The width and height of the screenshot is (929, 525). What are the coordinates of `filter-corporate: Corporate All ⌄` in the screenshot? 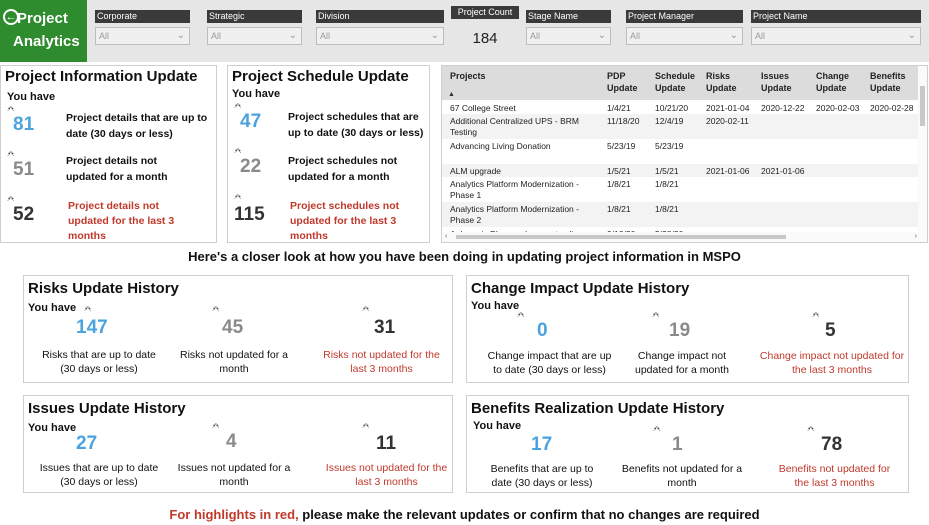 It's located at (142, 32).